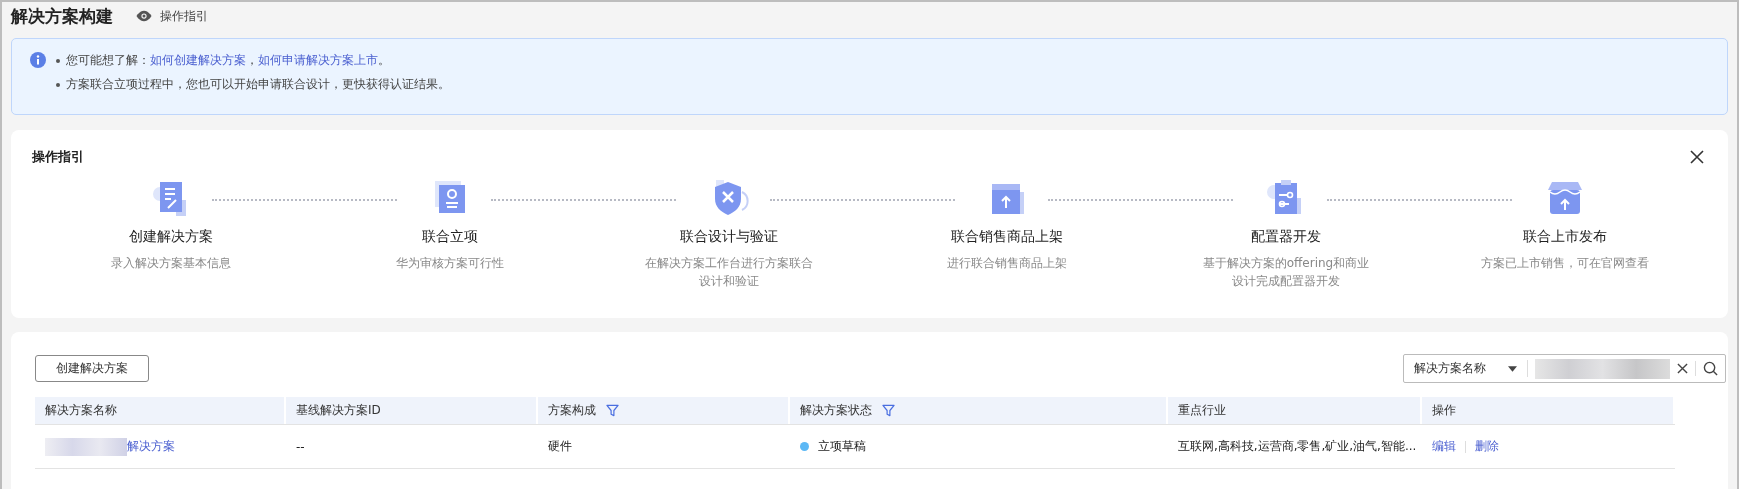 The height and width of the screenshot is (489, 1739). I want to click on step-title: 联合上市发布, so click(1564, 237).